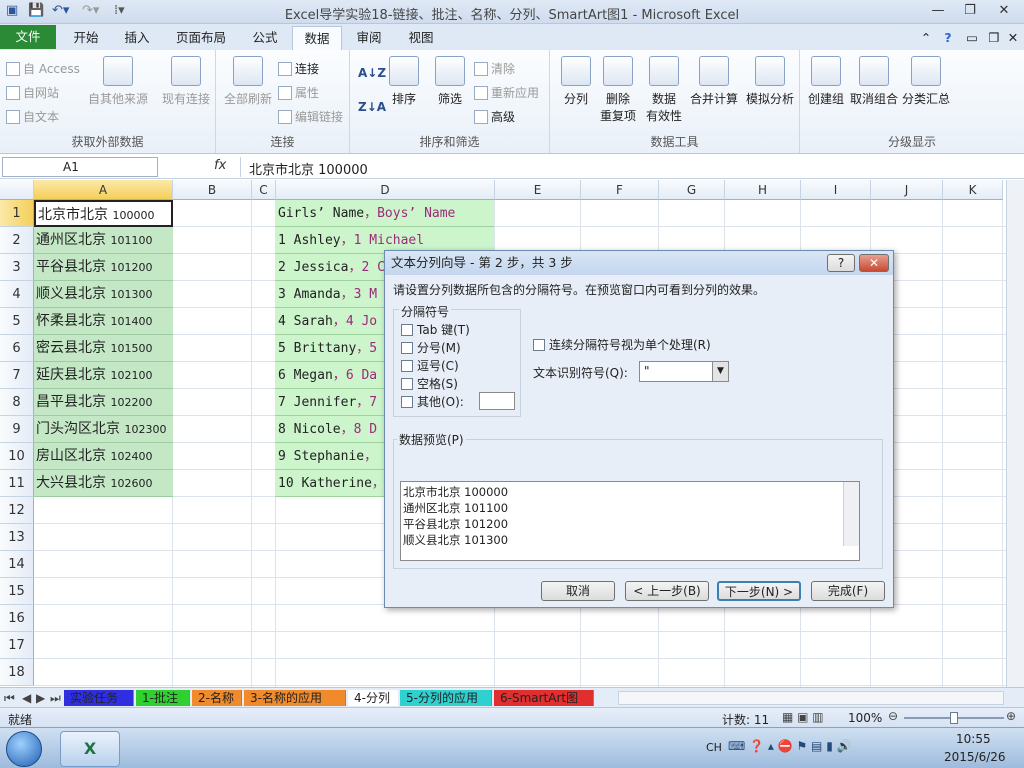  What do you see at coordinates (118, 81) in the screenshot?
I see `other-sources-button: 自其他来源` at bounding box center [118, 81].